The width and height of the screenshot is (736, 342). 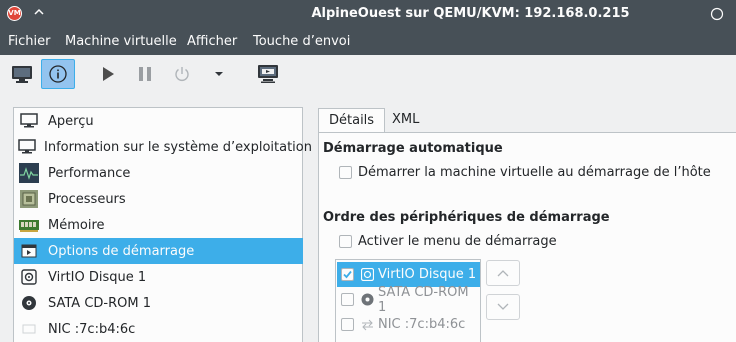 What do you see at coordinates (158, 121) in the screenshot?
I see `sidebar-item-apercu: Aperçu` at bounding box center [158, 121].